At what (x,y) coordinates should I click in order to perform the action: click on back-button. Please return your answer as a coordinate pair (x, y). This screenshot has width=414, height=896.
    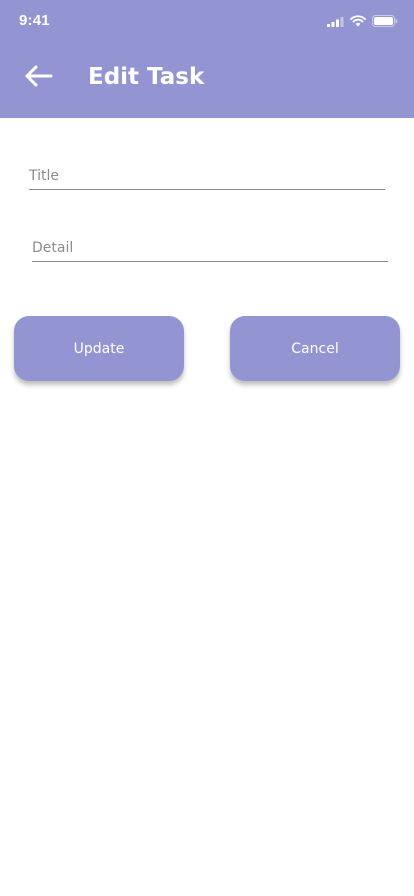
    Looking at the image, I should click on (38, 78).